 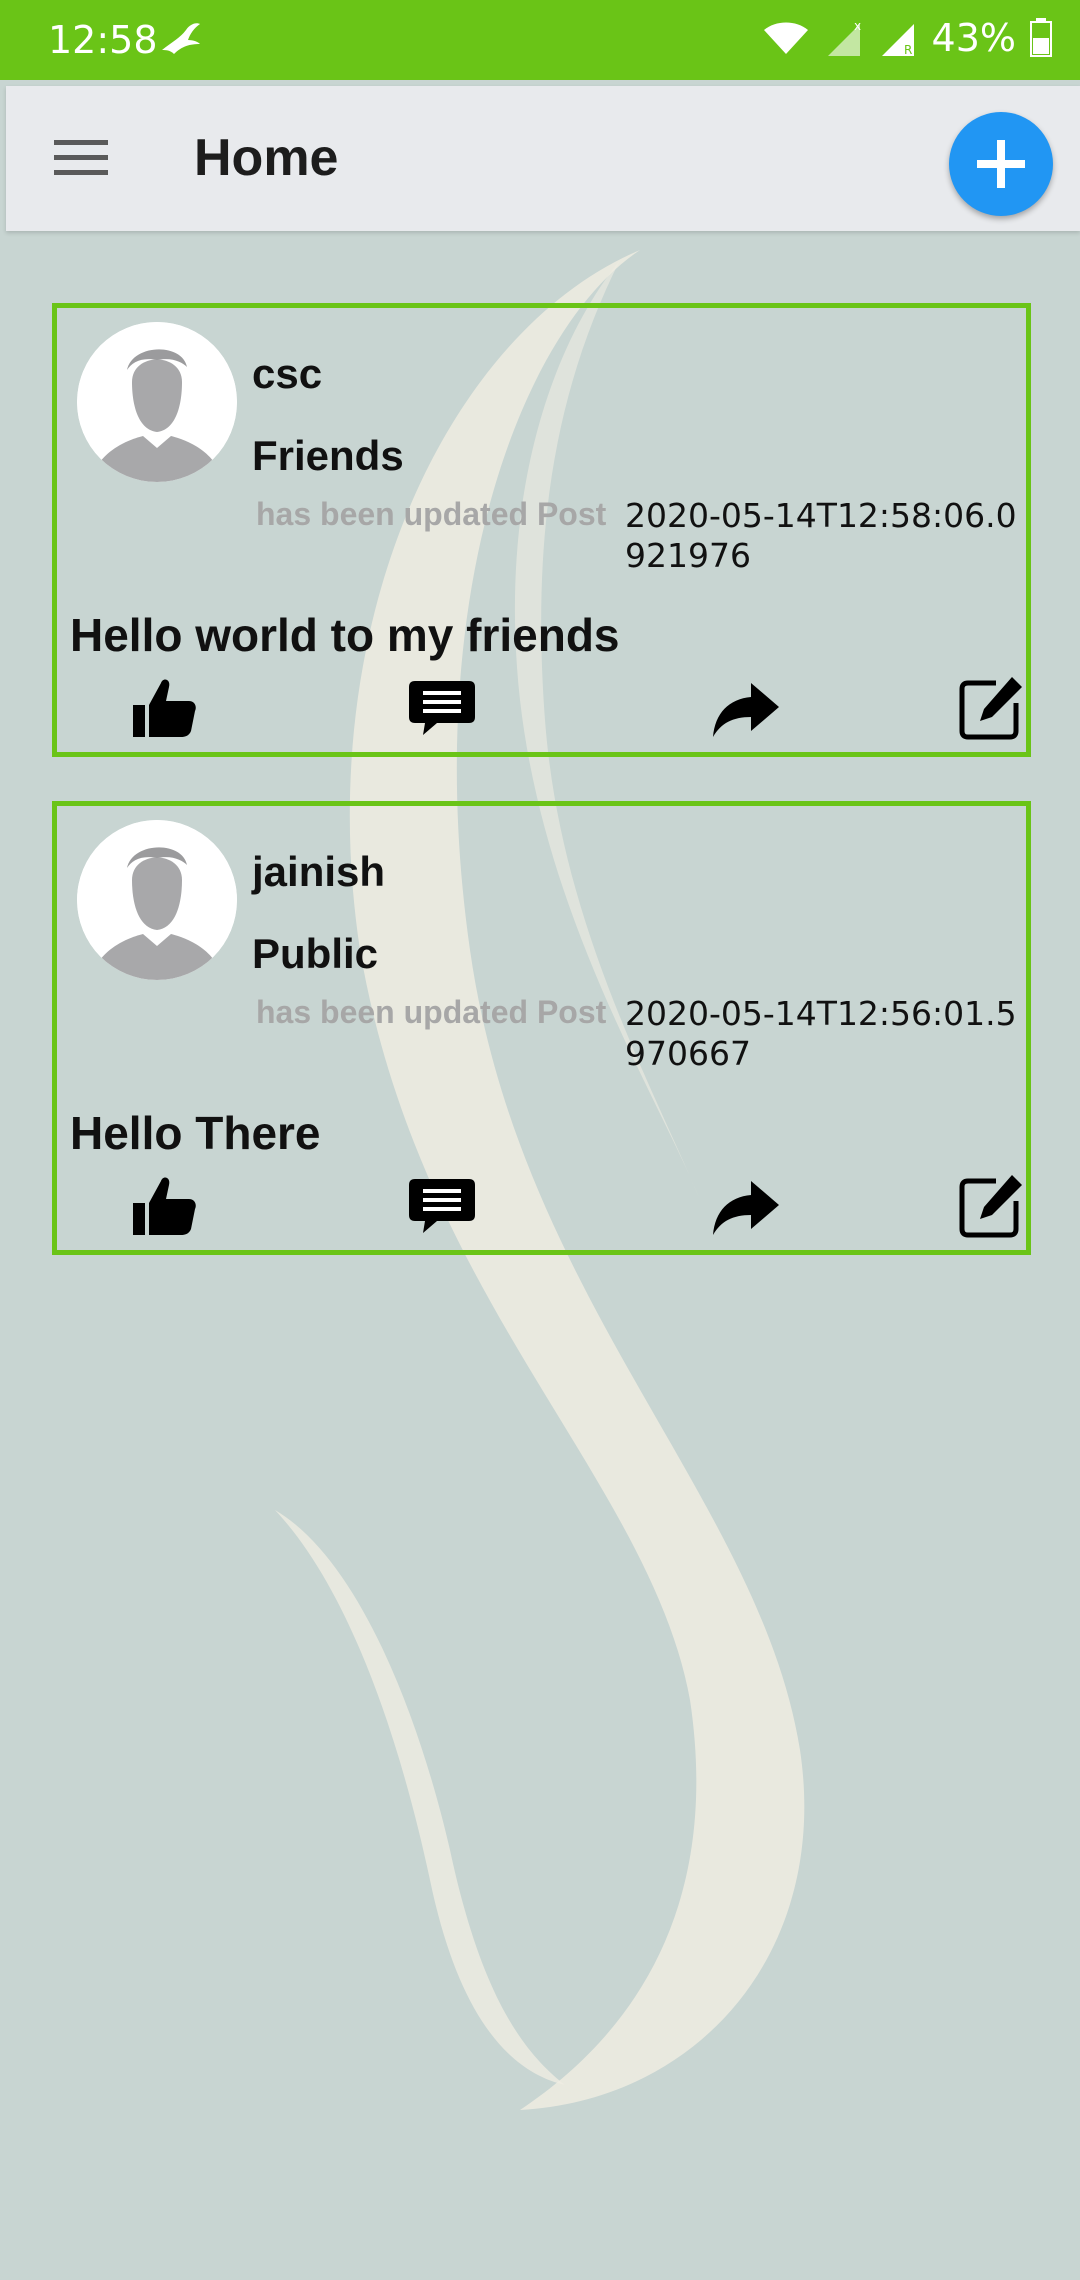 What do you see at coordinates (543, 158) in the screenshot?
I see `app-bar: Home` at bounding box center [543, 158].